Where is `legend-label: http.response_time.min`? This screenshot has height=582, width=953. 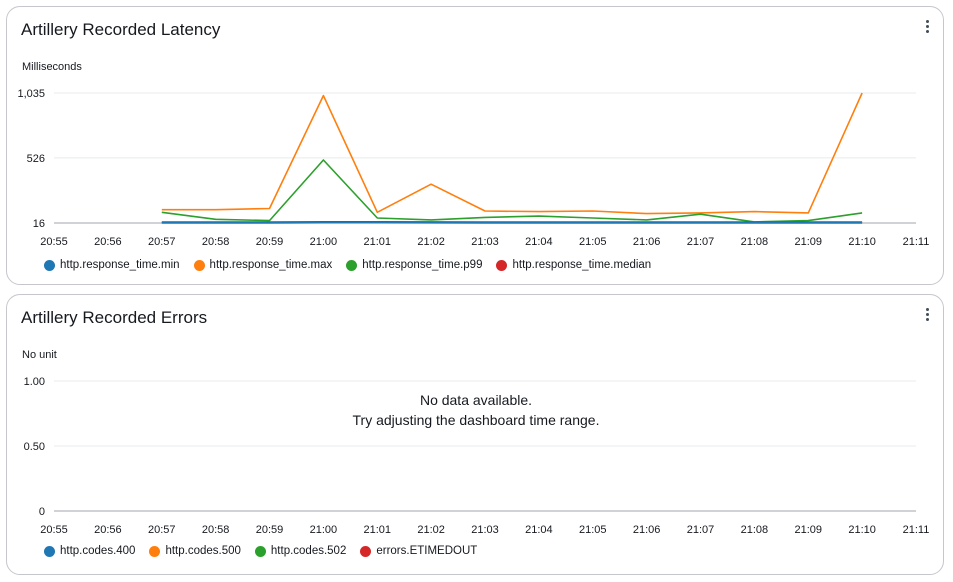 legend-label: http.response_time.min is located at coordinates (120, 265).